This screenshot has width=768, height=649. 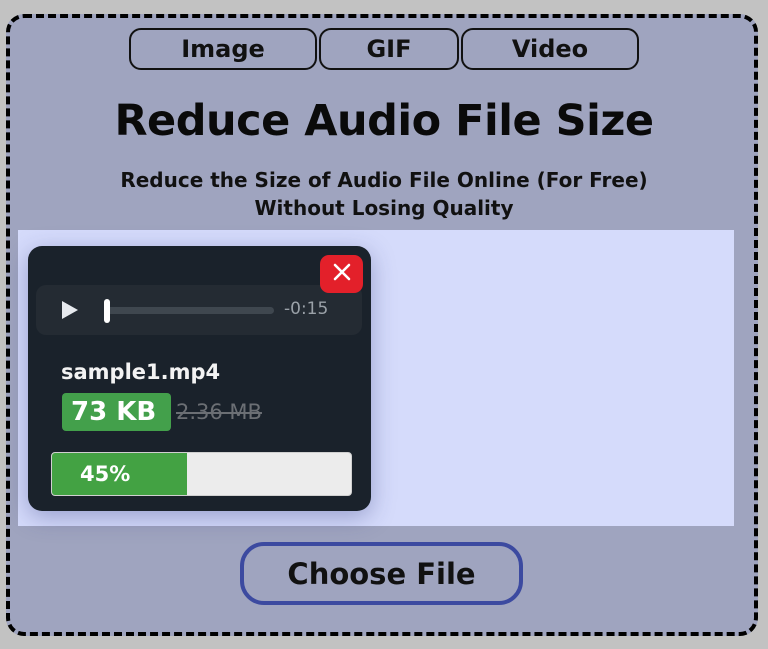 What do you see at coordinates (116, 412) in the screenshot?
I see `compressed-size-badge: 73 KB` at bounding box center [116, 412].